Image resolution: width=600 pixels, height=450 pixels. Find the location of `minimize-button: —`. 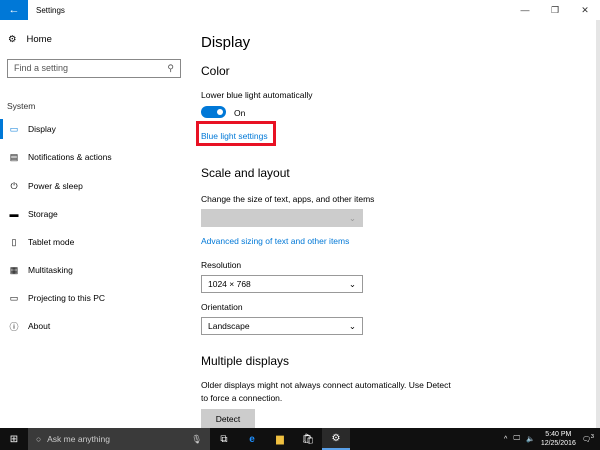

minimize-button: — is located at coordinates (525, 10).